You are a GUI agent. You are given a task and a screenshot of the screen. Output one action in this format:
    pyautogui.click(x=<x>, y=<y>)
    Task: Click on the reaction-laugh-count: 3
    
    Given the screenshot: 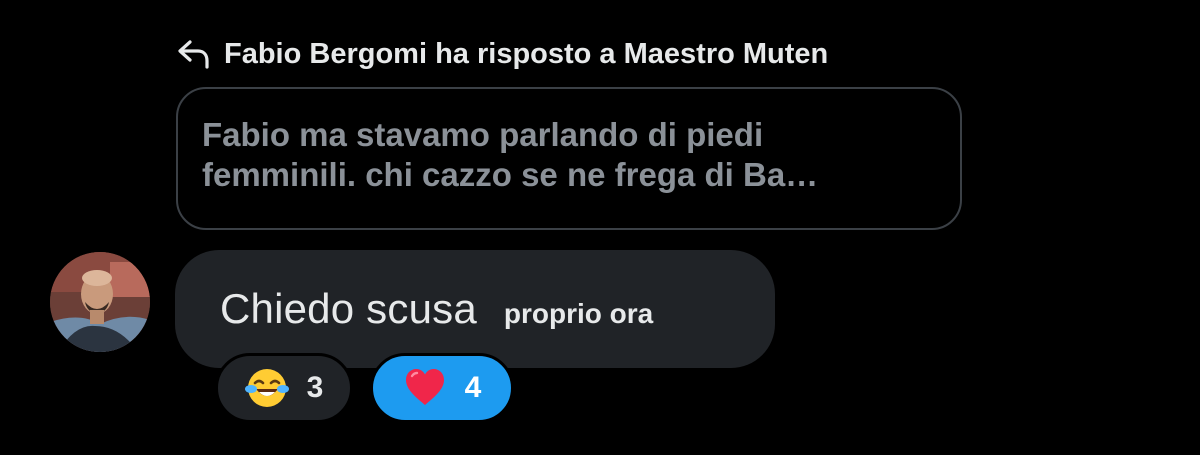 What is the action you would take?
    pyautogui.click(x=315, y=387)
    